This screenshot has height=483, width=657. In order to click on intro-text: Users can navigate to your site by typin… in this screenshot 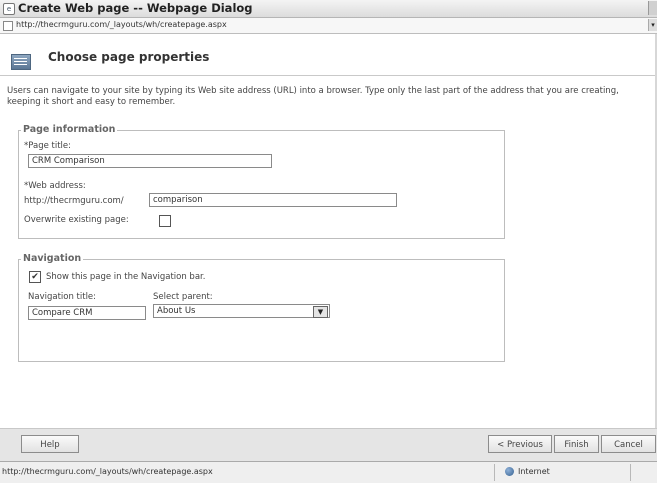, I will do `click(313, 96)`.